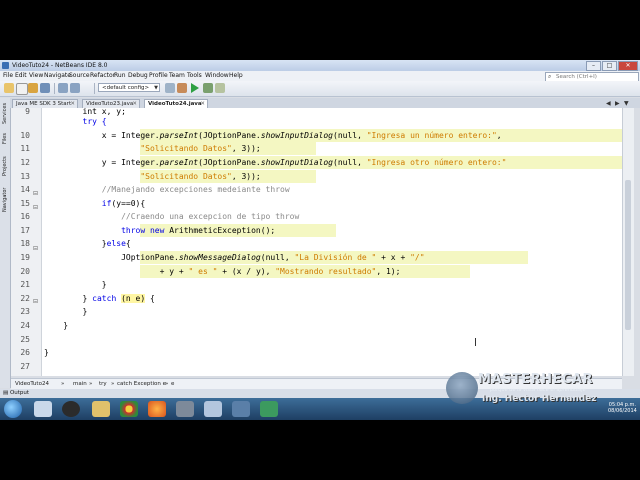 The width and height of the screenshot is (640, 480). I want to click on line-number: 12, so click(25, 162).